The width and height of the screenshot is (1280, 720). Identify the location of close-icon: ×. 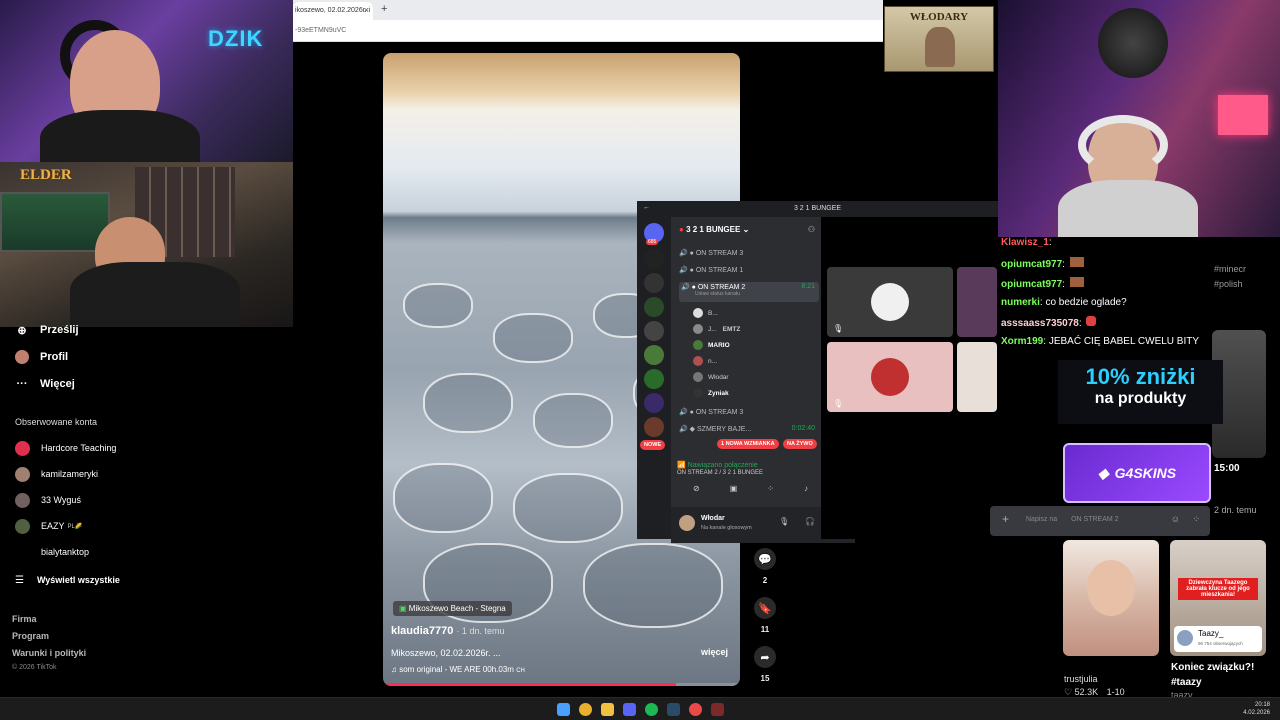
(366, 10).